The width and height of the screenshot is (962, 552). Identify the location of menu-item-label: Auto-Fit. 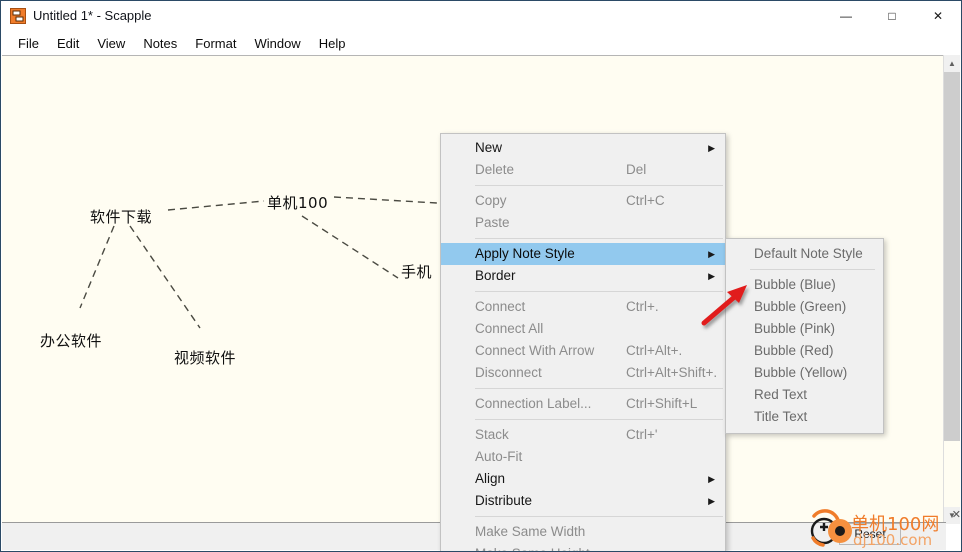
(499, 456).